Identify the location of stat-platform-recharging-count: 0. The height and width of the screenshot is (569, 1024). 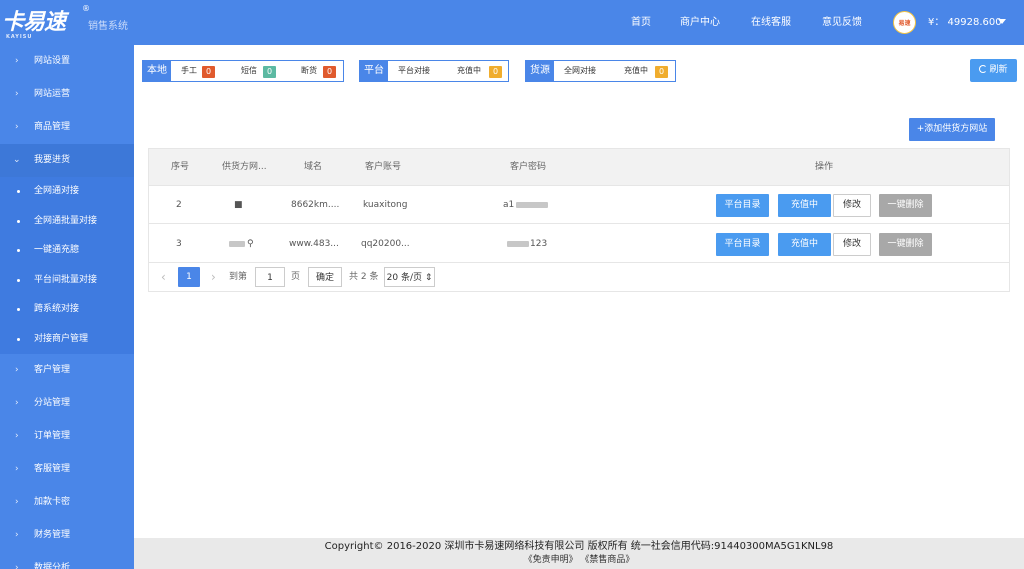
(495, 72).